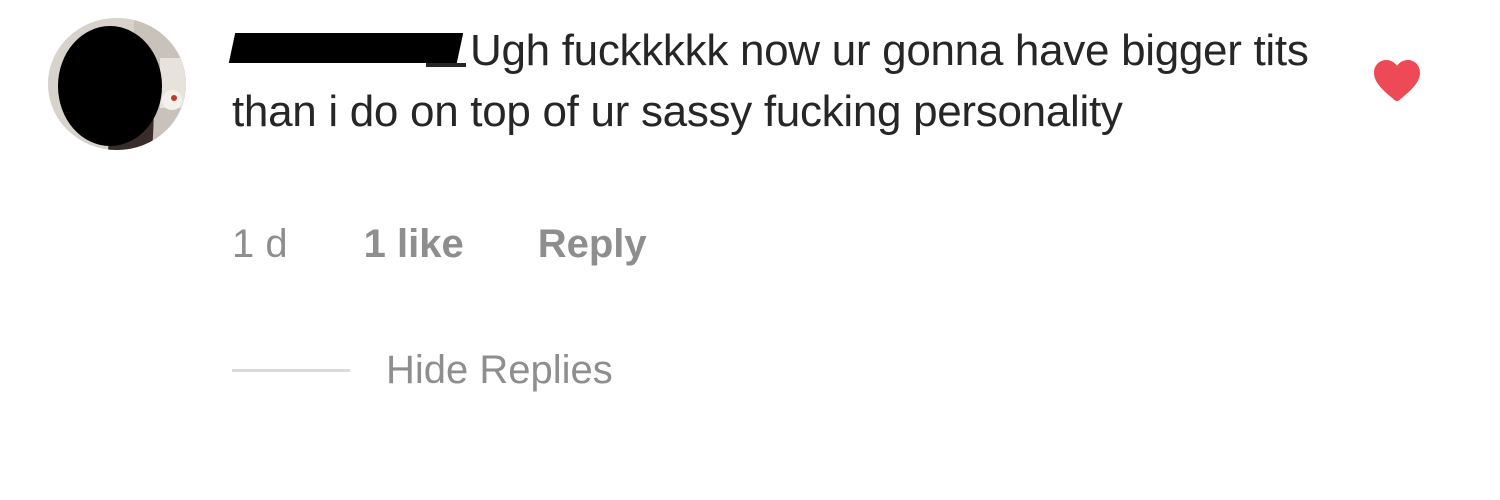  I want to click on comment-meta: 1 d 1 like Reply, so click(439, 244).